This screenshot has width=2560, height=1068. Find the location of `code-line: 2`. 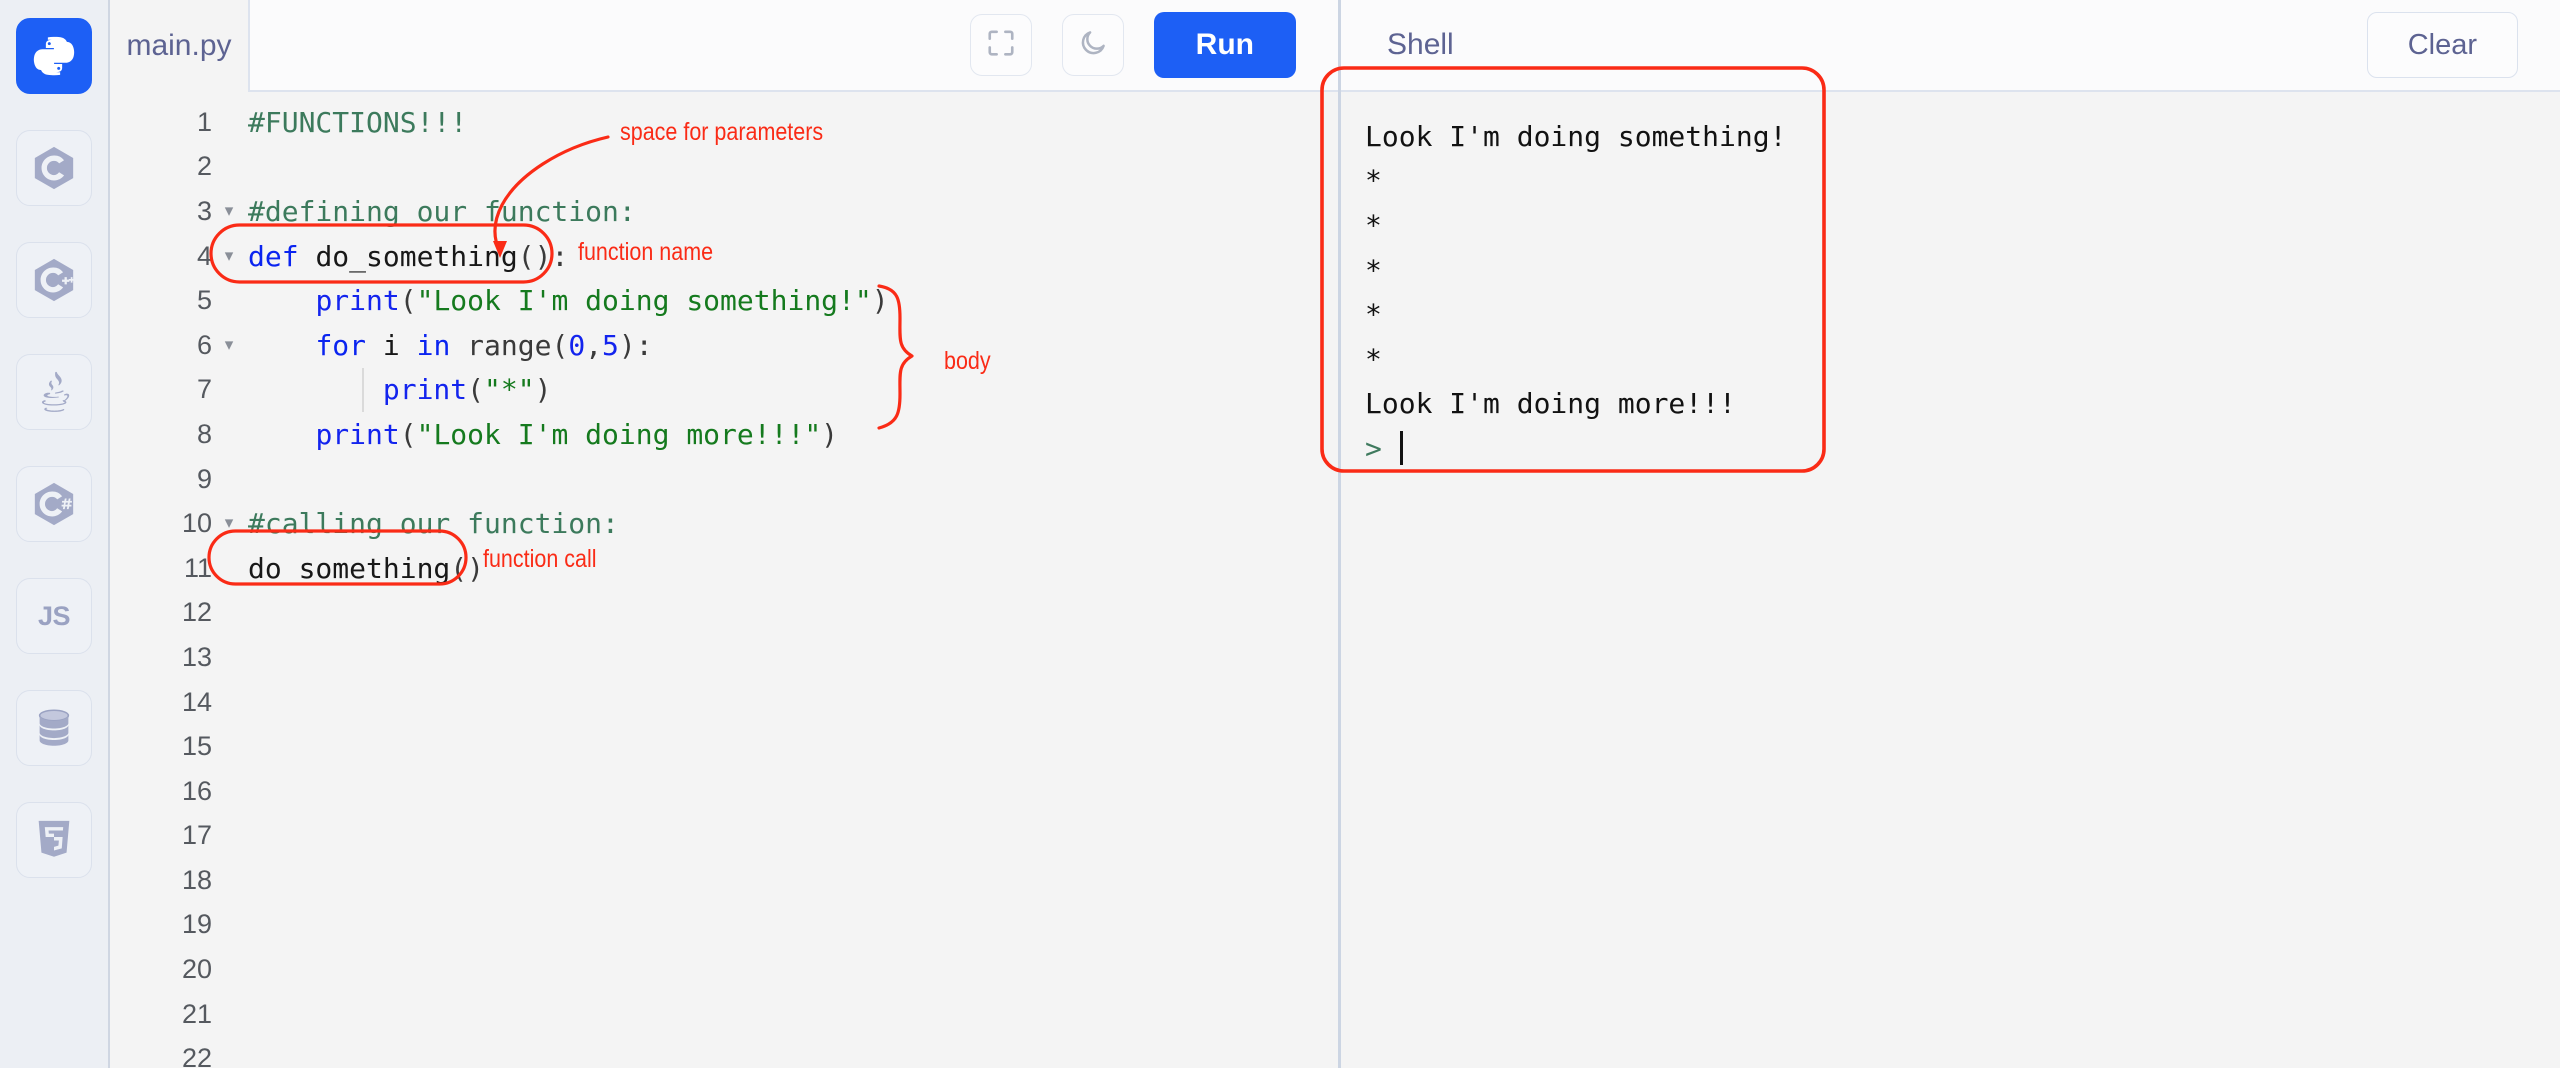

code-line: 2 is located at coordinates (724, 167).